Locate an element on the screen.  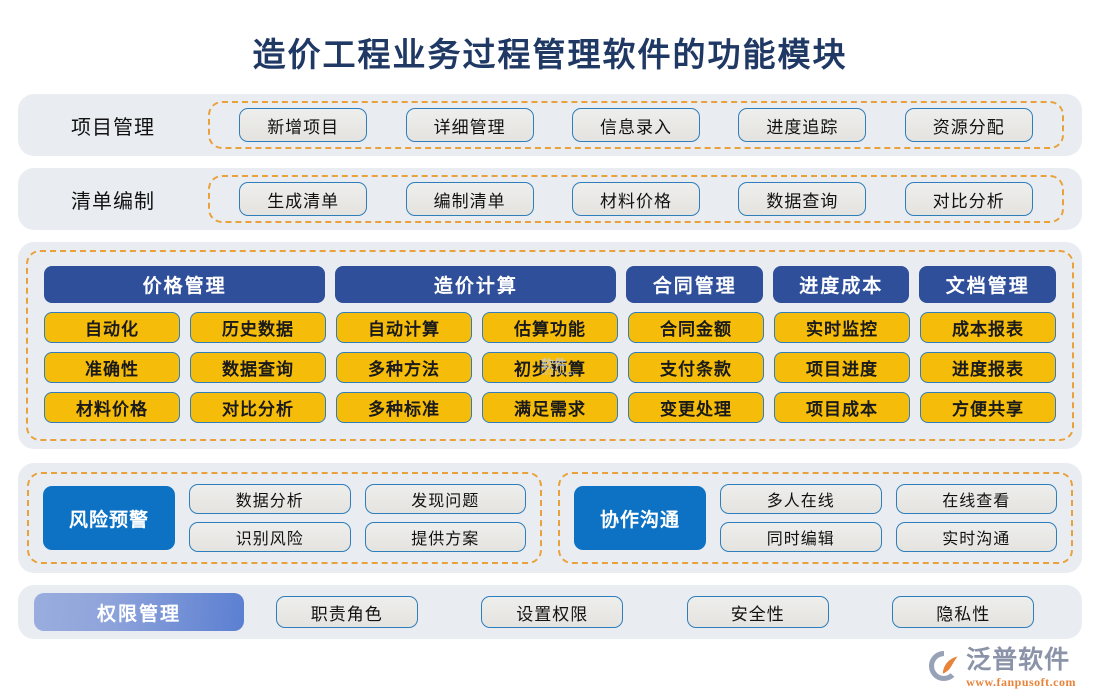
button-privacy: 隐私性 is located at coordinates (963, 612).